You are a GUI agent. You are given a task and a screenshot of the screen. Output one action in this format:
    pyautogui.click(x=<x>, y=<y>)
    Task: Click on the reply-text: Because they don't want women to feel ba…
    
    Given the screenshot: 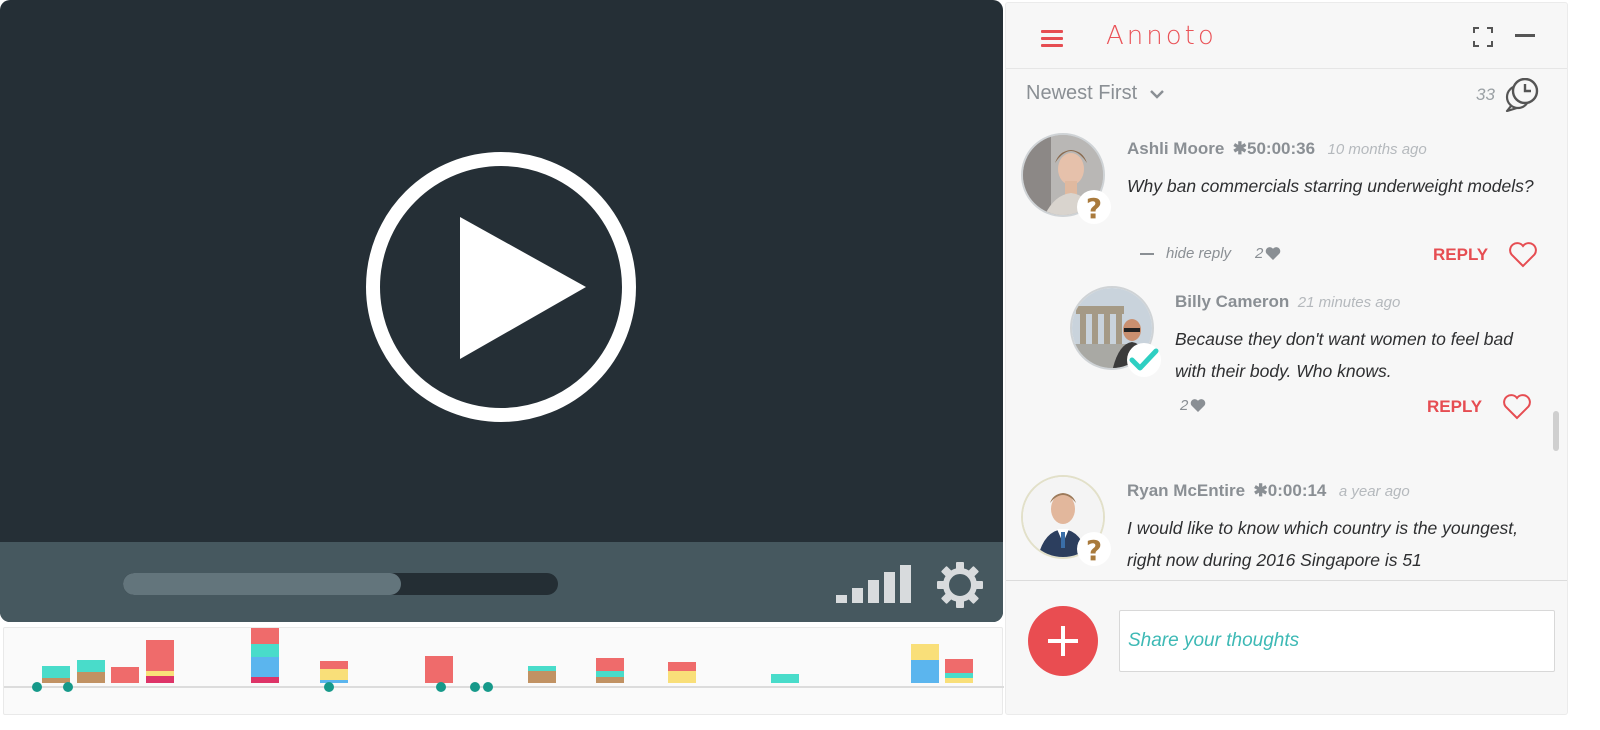 What is the action you would take?
    pyautogui.click(x=1344, y=355)
    